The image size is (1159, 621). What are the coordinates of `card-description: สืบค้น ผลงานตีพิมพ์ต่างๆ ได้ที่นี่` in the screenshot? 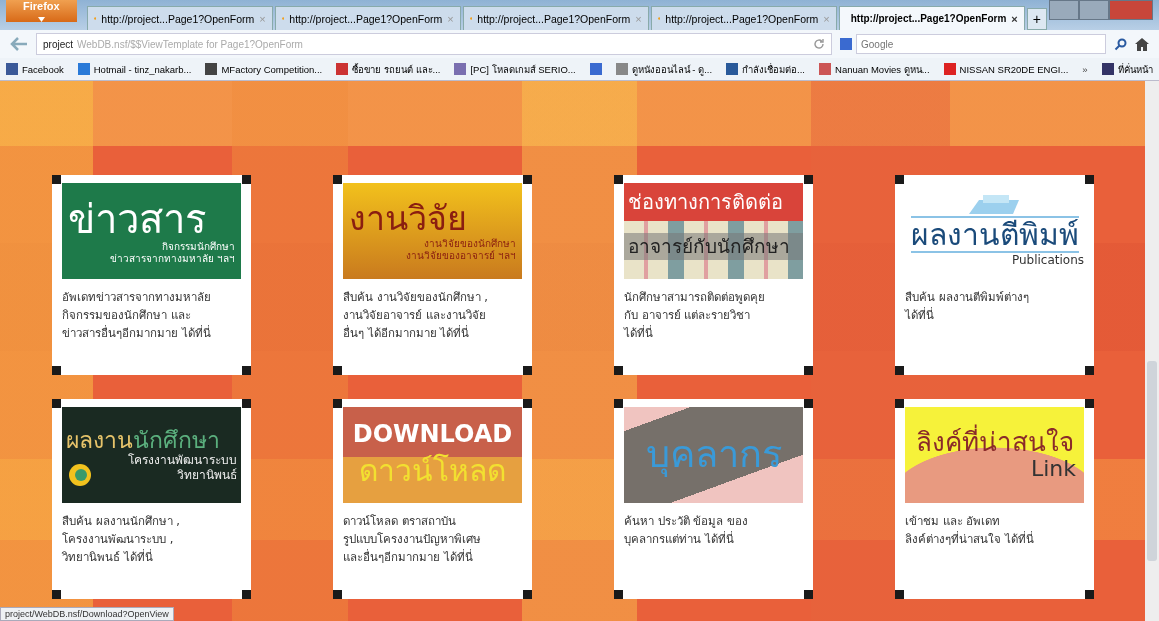 It's located at (967, 306).